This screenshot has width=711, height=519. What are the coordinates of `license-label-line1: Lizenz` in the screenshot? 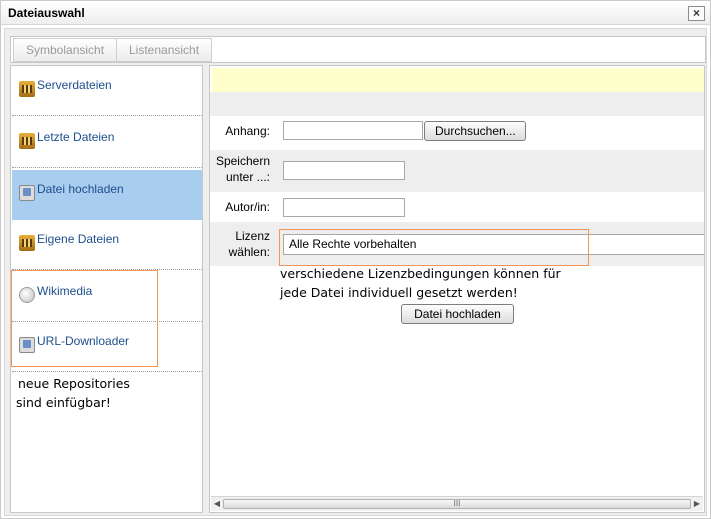 It's located at (252, 236).